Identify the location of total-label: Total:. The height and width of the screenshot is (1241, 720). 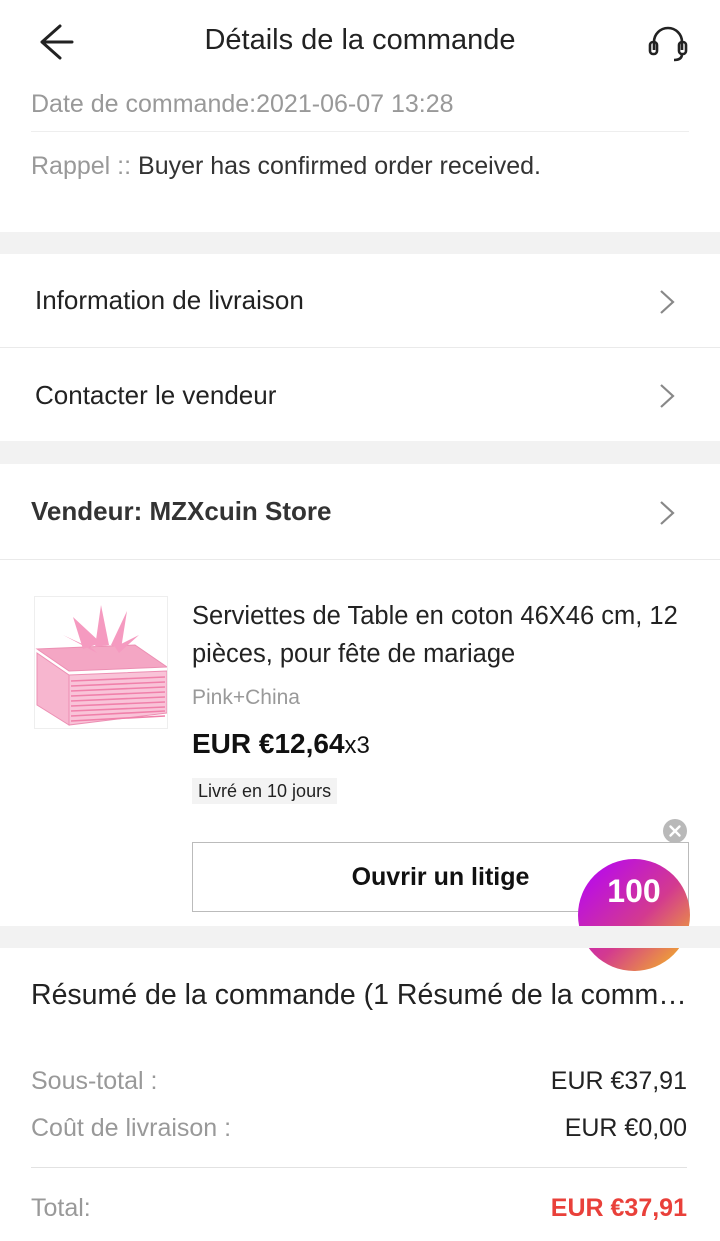
(61, 1208).